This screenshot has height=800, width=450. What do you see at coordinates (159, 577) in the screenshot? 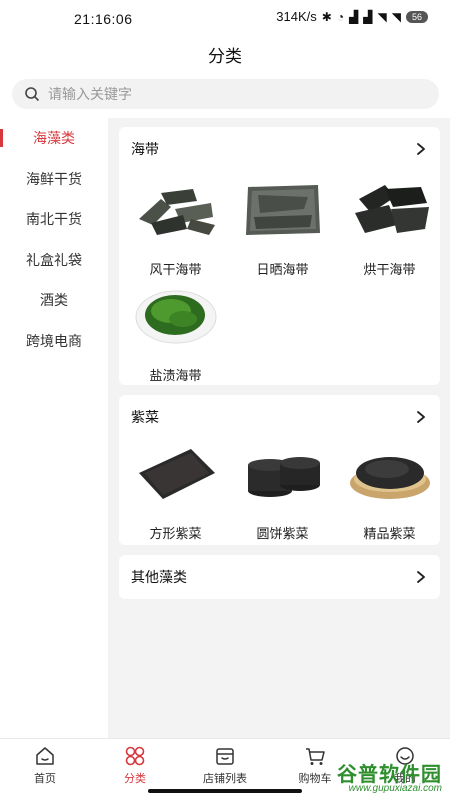
I see `section-title: 其他藻类` at bounding box center [159, 577].